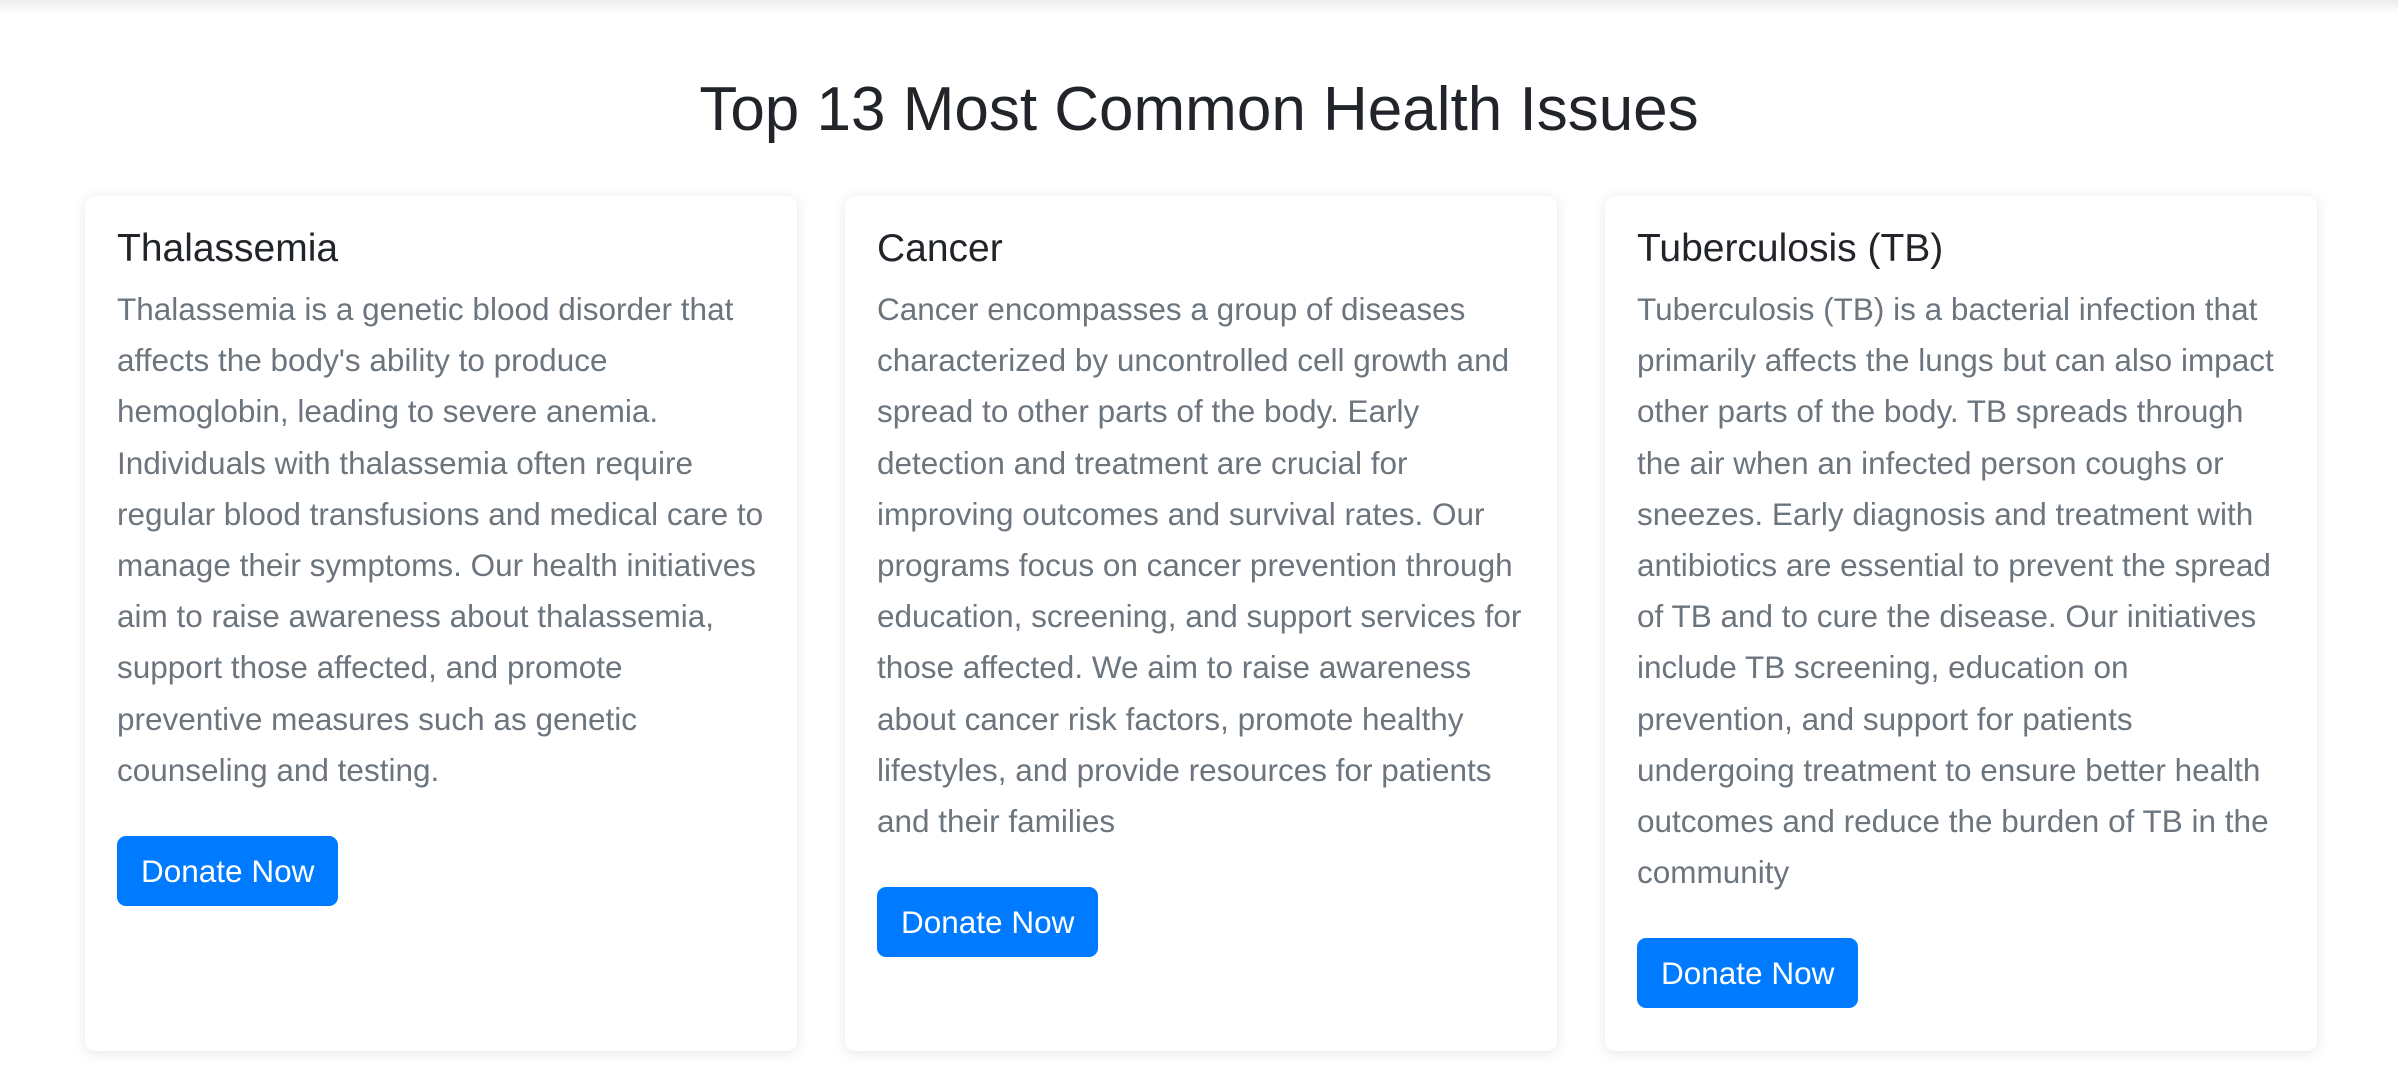 The height and width of the screenshot is (1073, 2398). I want to click on card-title: Tuberculosis (TB), so click(1790, 248).